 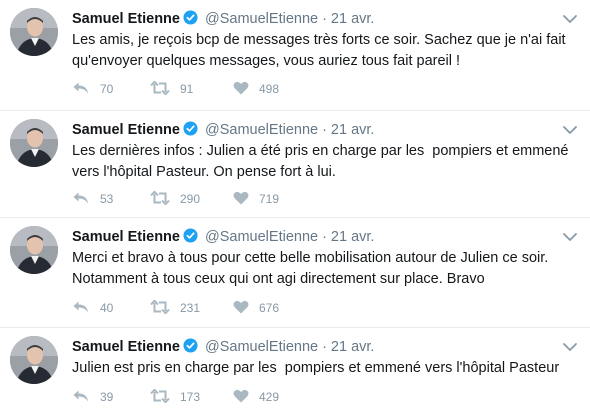 What do you see at coordinates (269, 89) in the screenshot?
I see `like-count: 498` at bounding box center [269, 89].